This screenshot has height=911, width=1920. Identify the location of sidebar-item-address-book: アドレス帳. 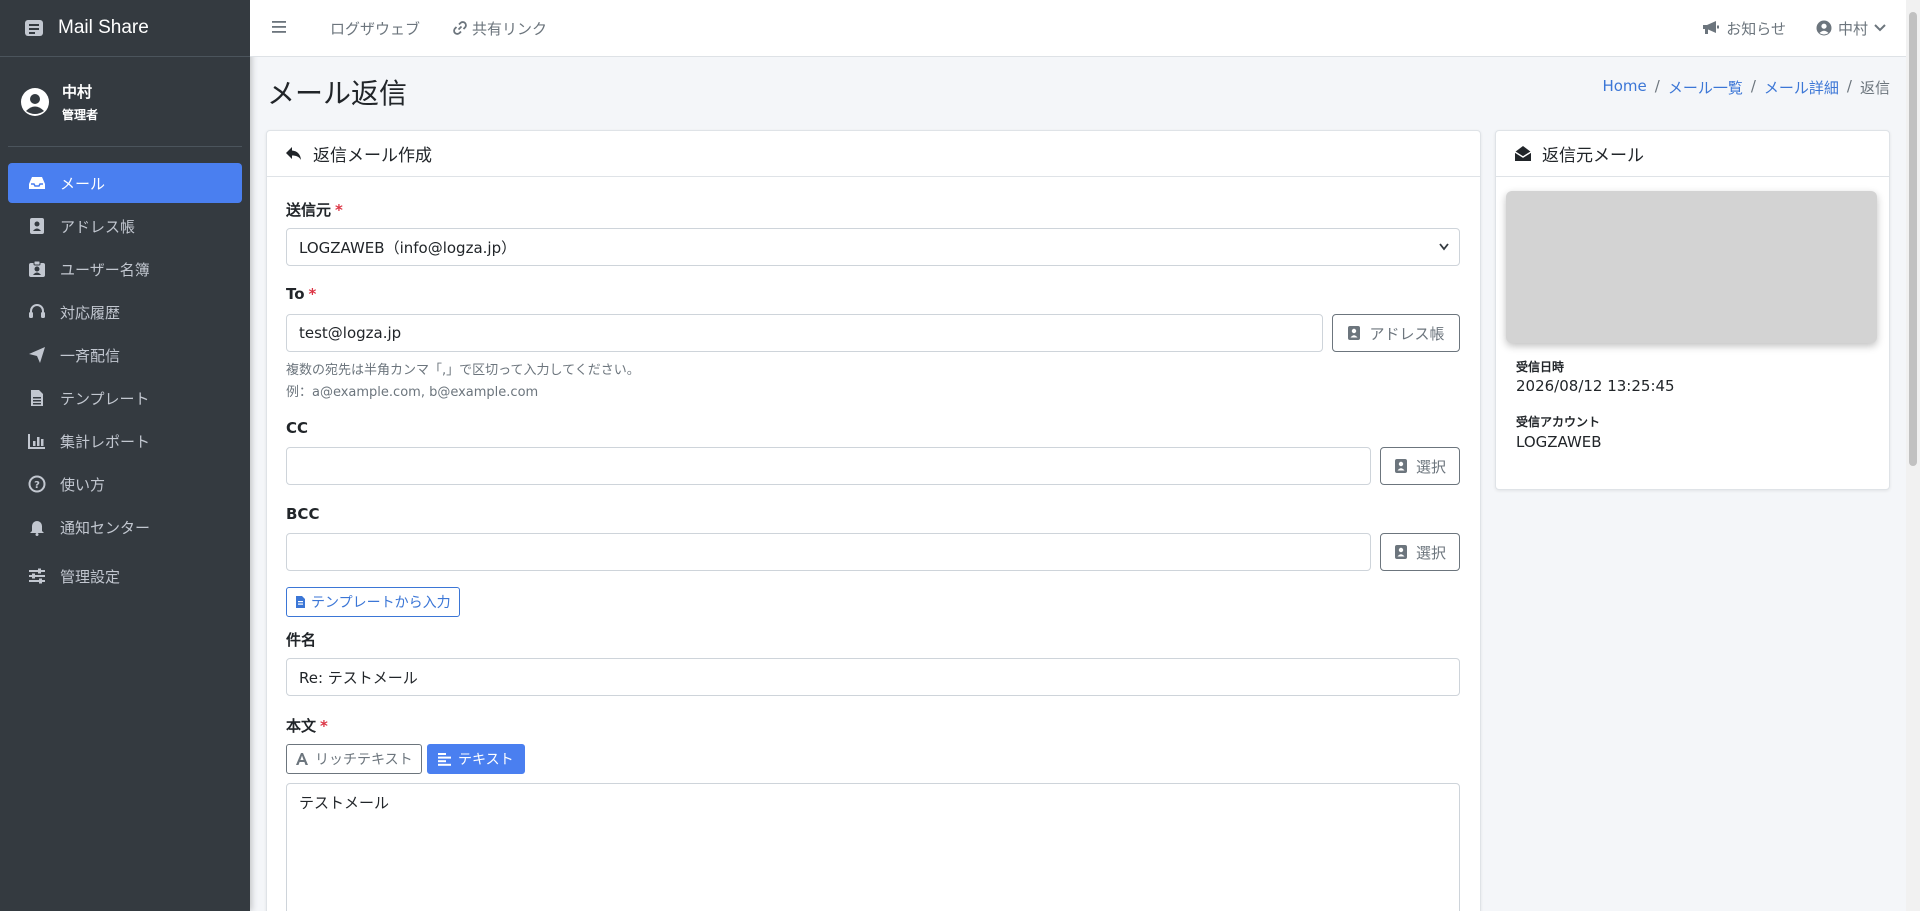
(125, 226).